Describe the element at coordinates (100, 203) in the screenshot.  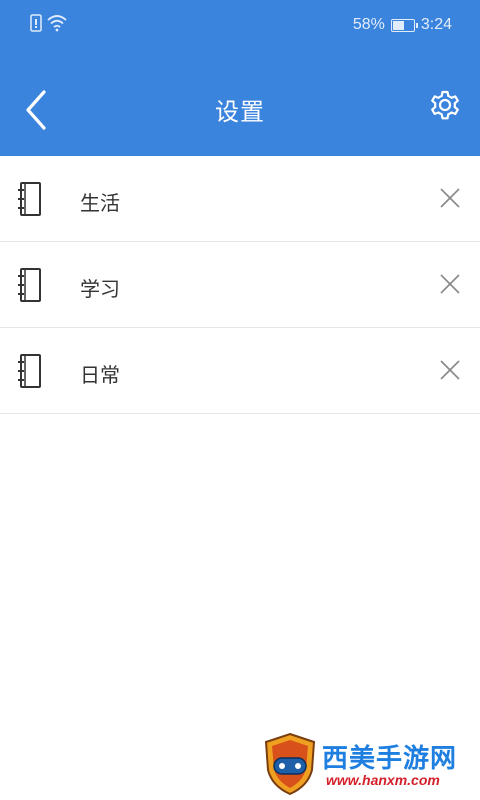
I see `notebook-label: 生活` at that location.